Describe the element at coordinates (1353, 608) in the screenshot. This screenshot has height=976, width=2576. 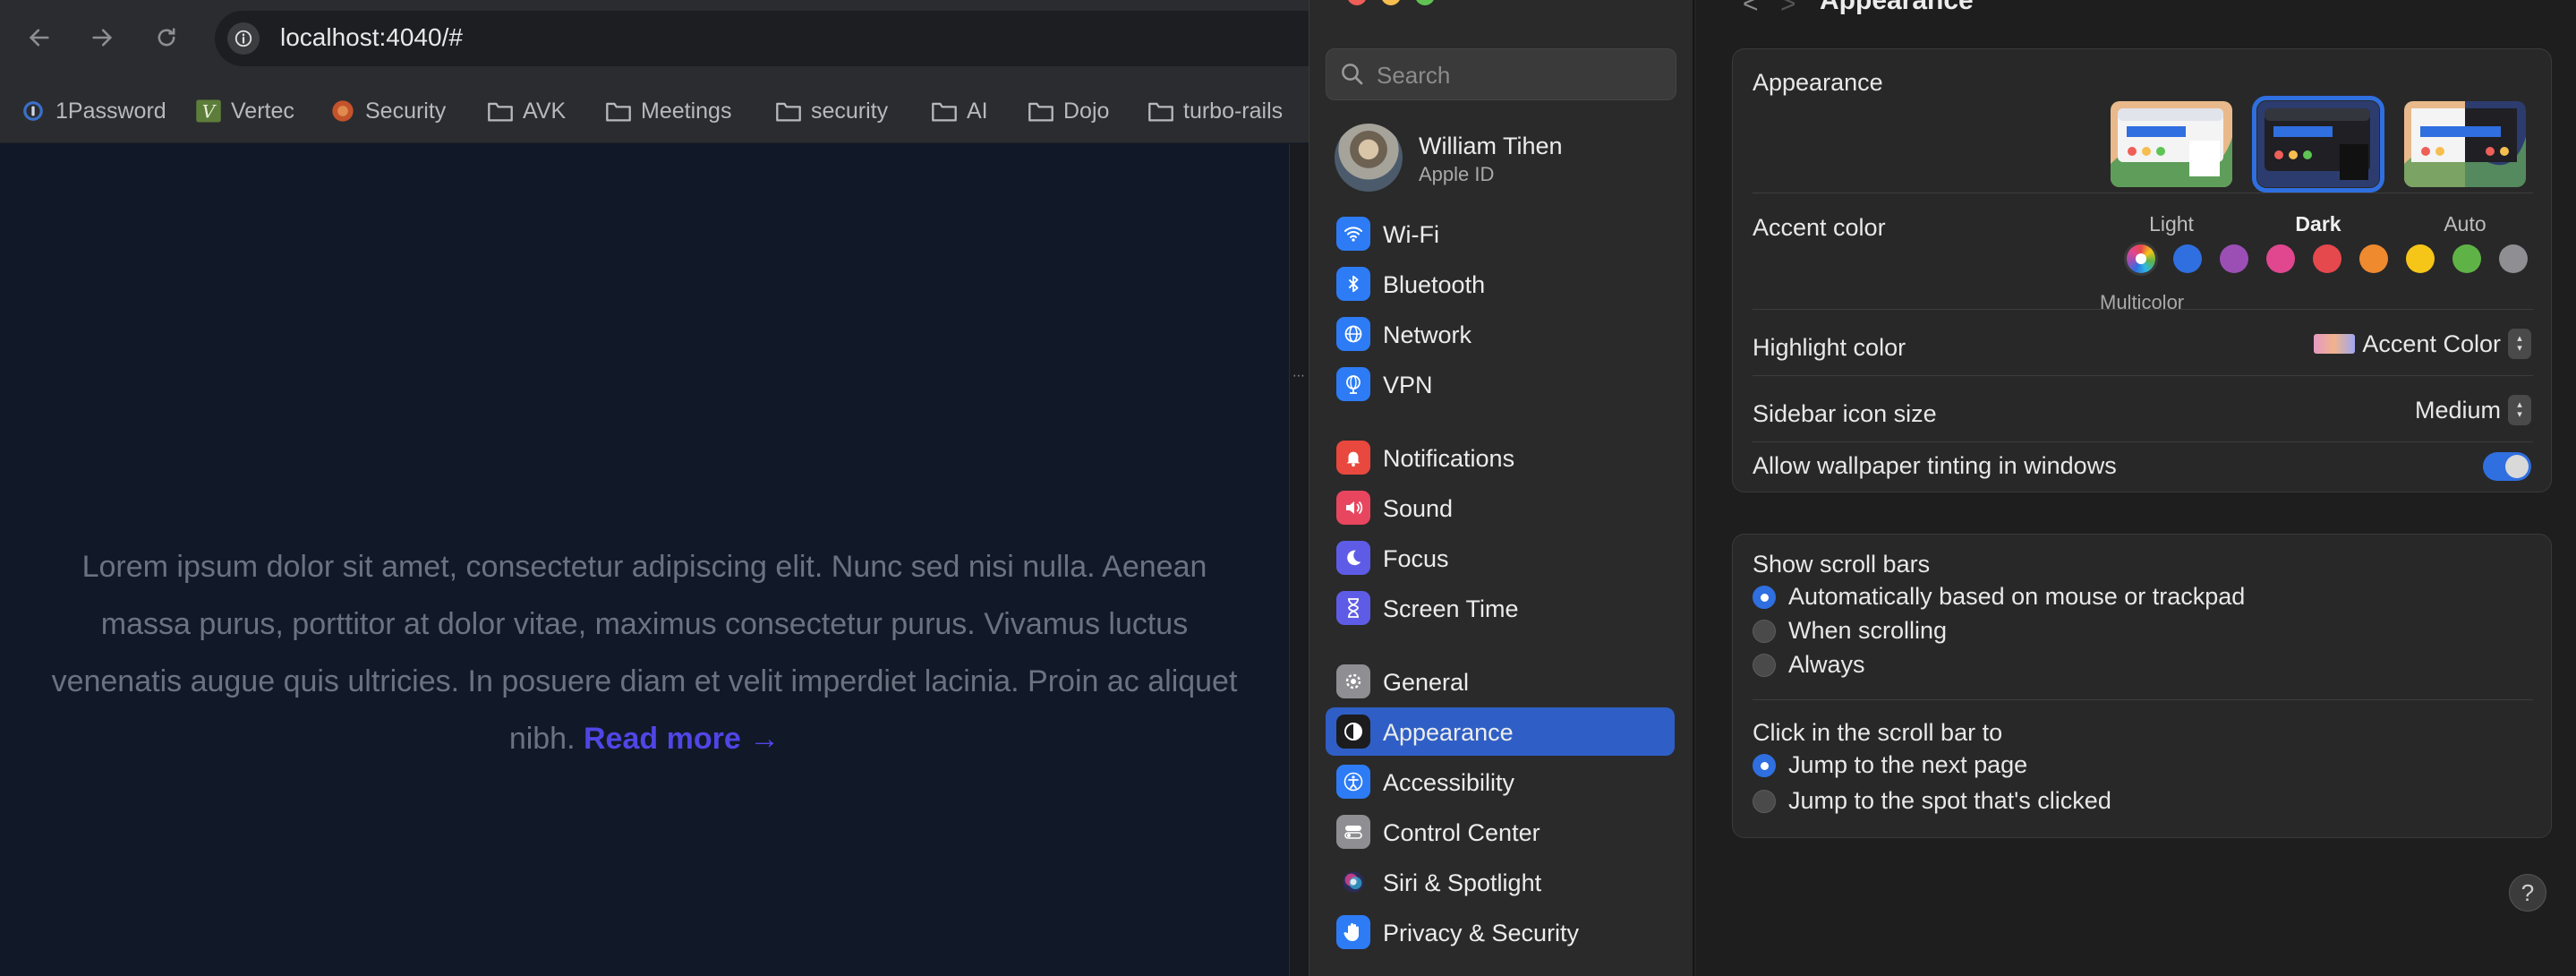
I see `hourglass-icon` at that location.